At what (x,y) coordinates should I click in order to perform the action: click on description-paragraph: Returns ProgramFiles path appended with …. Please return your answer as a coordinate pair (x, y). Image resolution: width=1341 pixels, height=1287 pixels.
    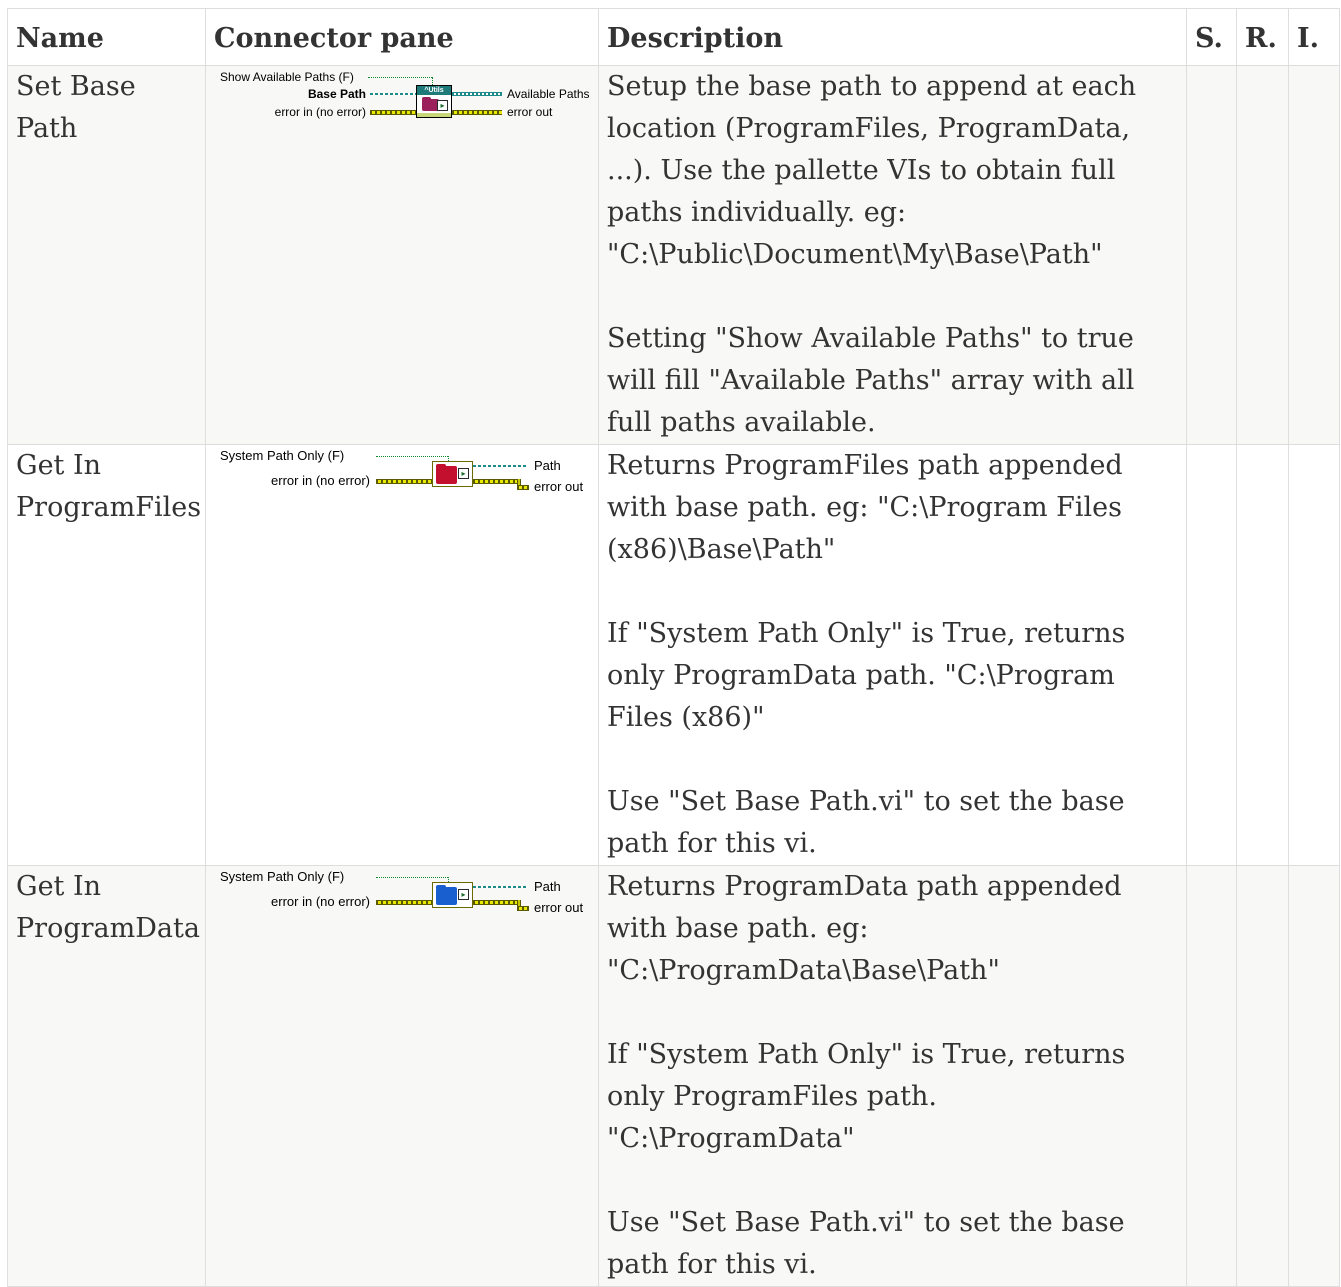
    Looking at the image, I should click on (865, 507).